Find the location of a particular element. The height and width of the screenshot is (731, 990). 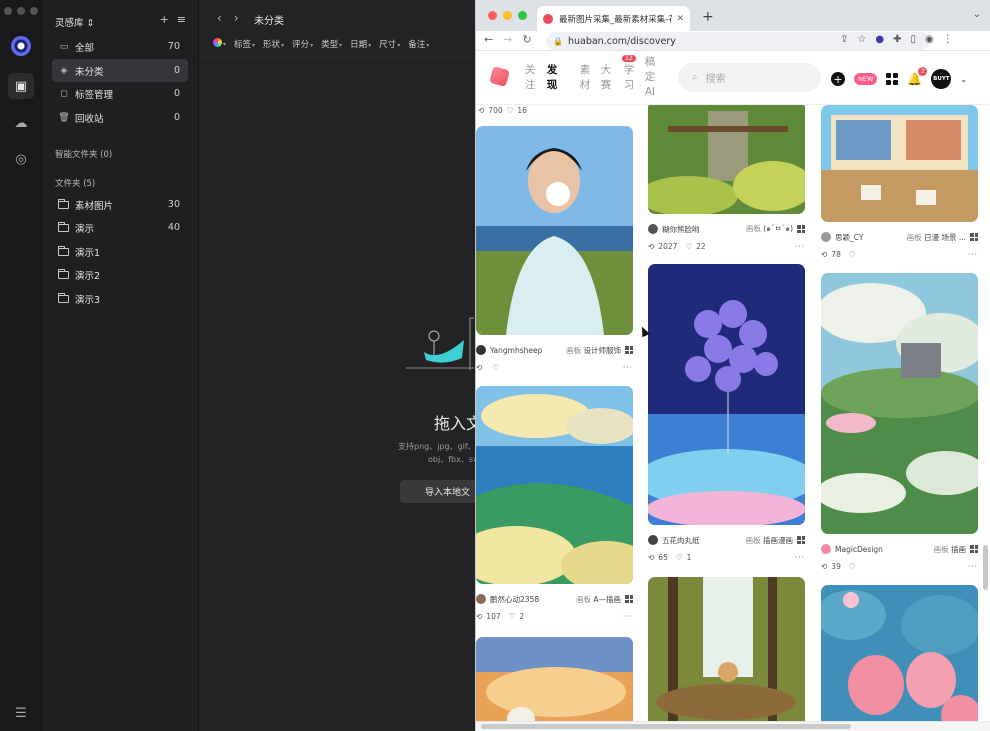

user-avatar: BUYT is located at coordinates (941, 79).